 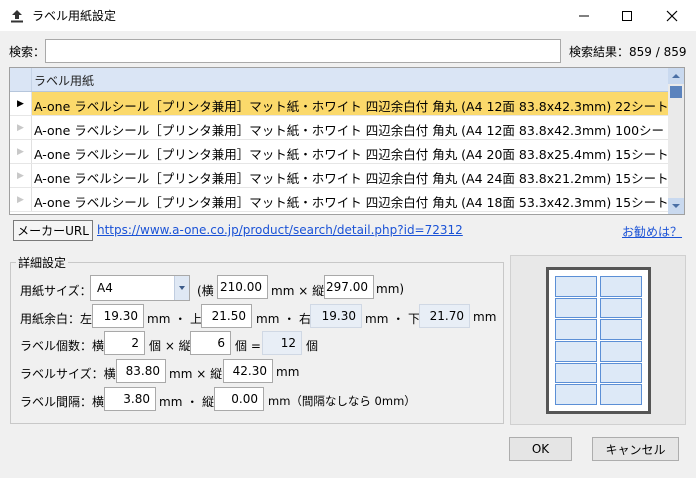 I want to click on ok-button-label: OK, so click(x=540, y=449).